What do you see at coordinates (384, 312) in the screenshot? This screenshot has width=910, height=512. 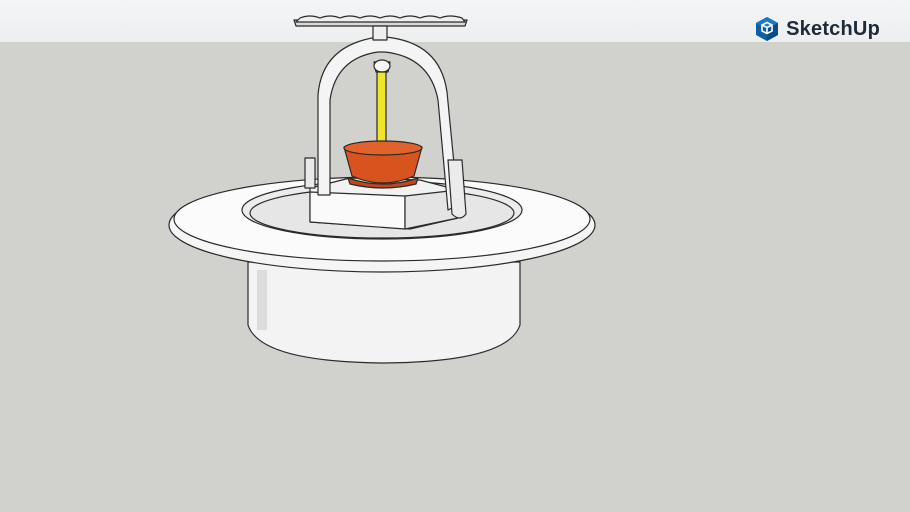 I see `sprinkler-skirt` at bounding box center [384, 312].